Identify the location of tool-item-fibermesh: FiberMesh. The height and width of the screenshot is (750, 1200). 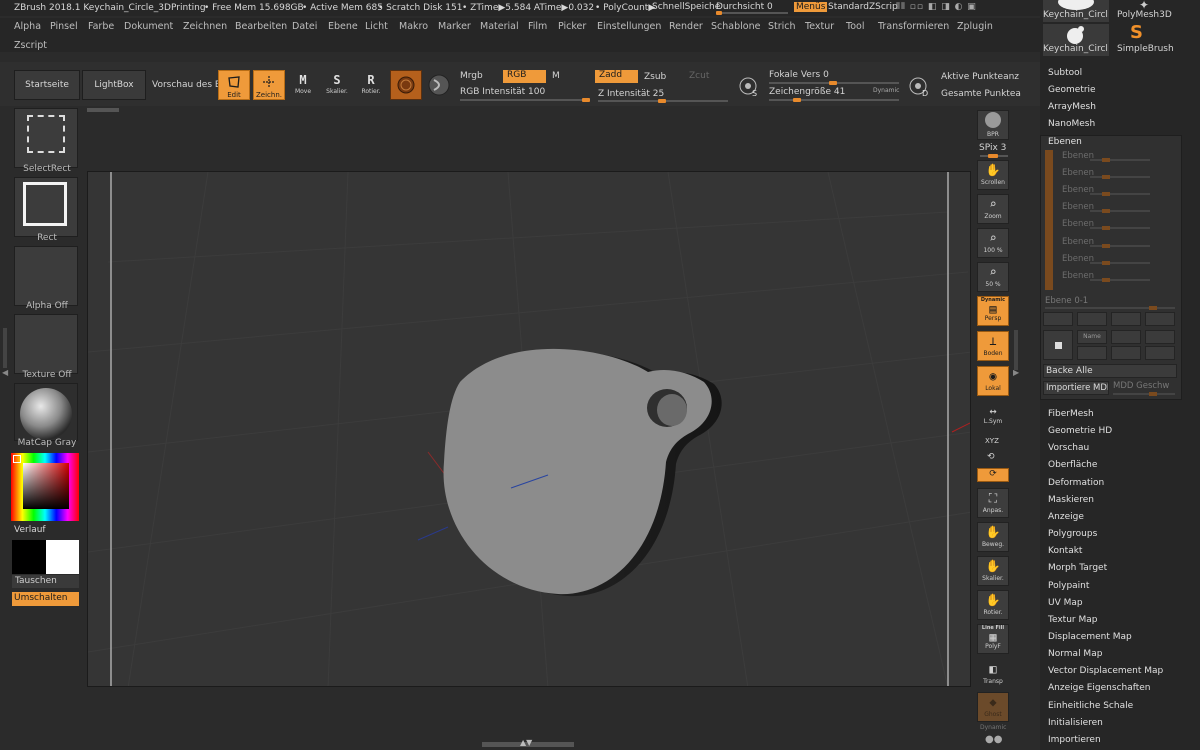
(1071, 414).